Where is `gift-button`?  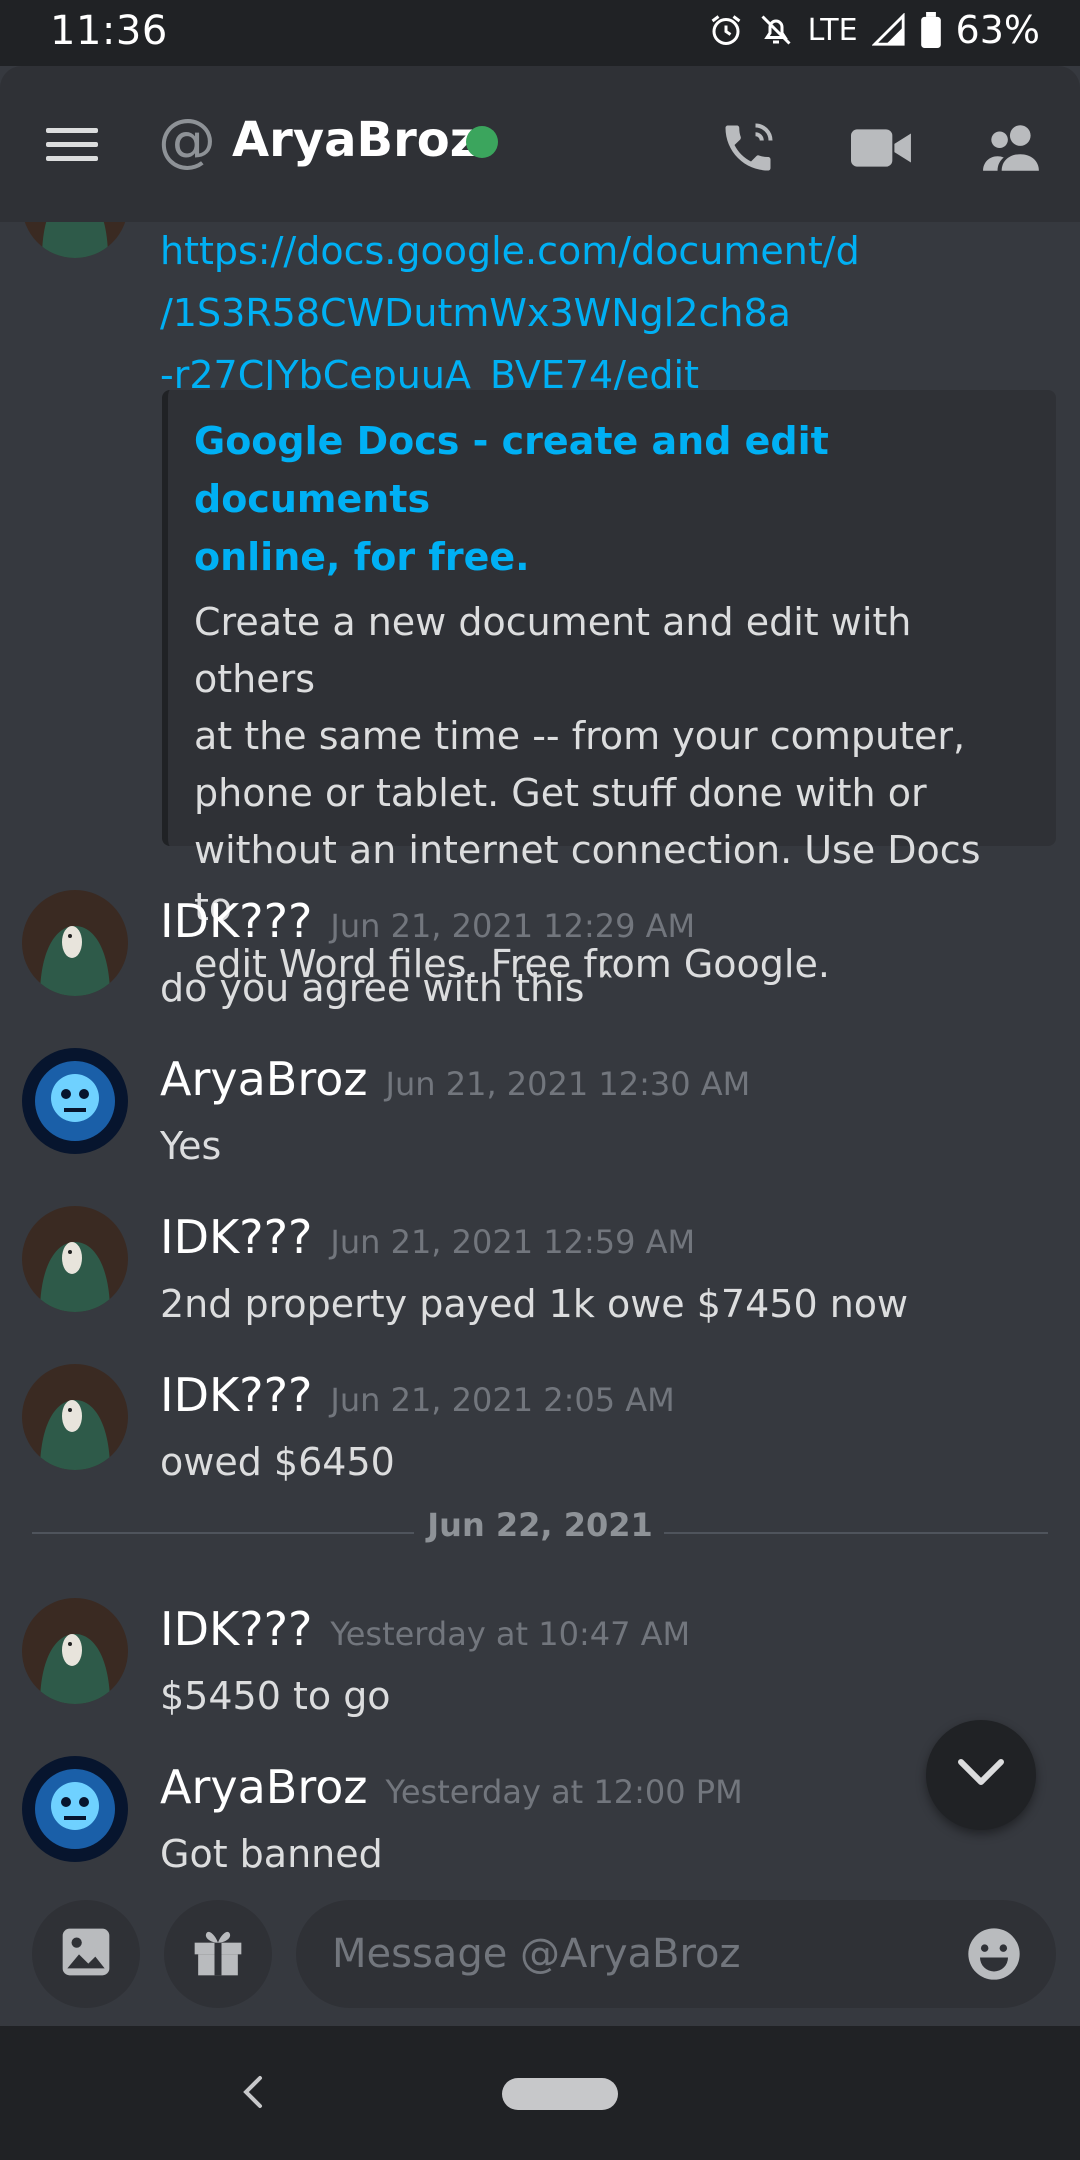 gift-button is located at coordinates (218, 1954).